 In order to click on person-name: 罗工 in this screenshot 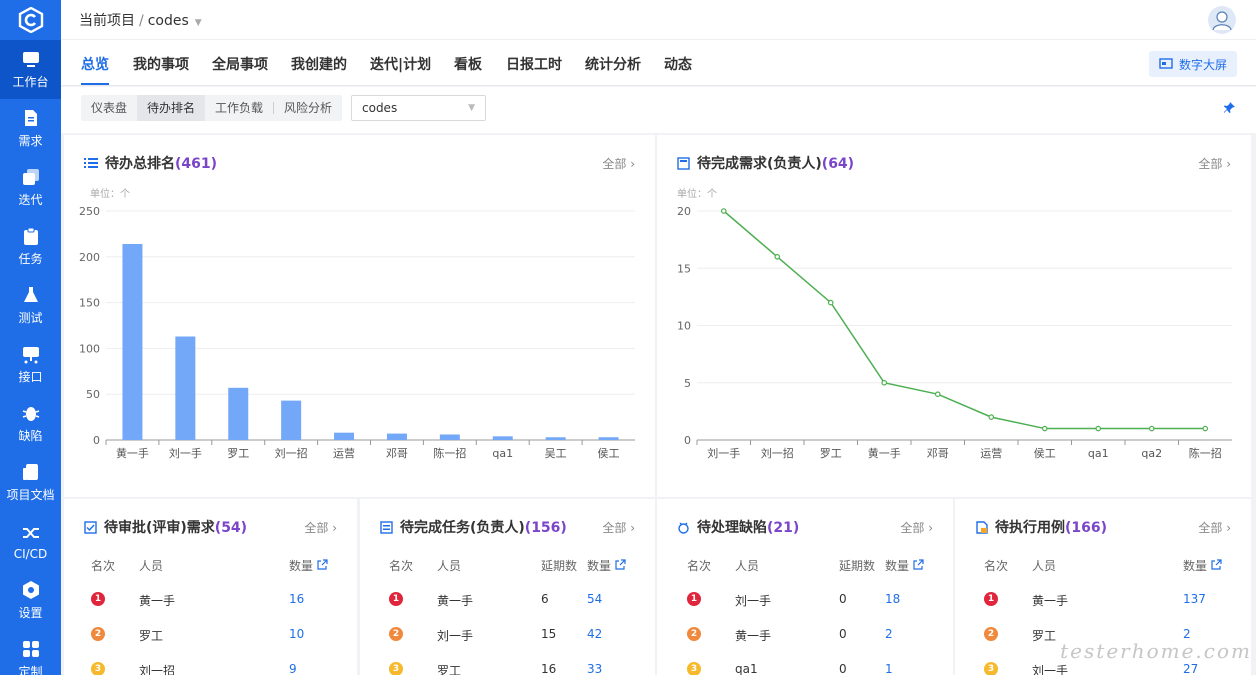, I will do `click(1044, 636)`.